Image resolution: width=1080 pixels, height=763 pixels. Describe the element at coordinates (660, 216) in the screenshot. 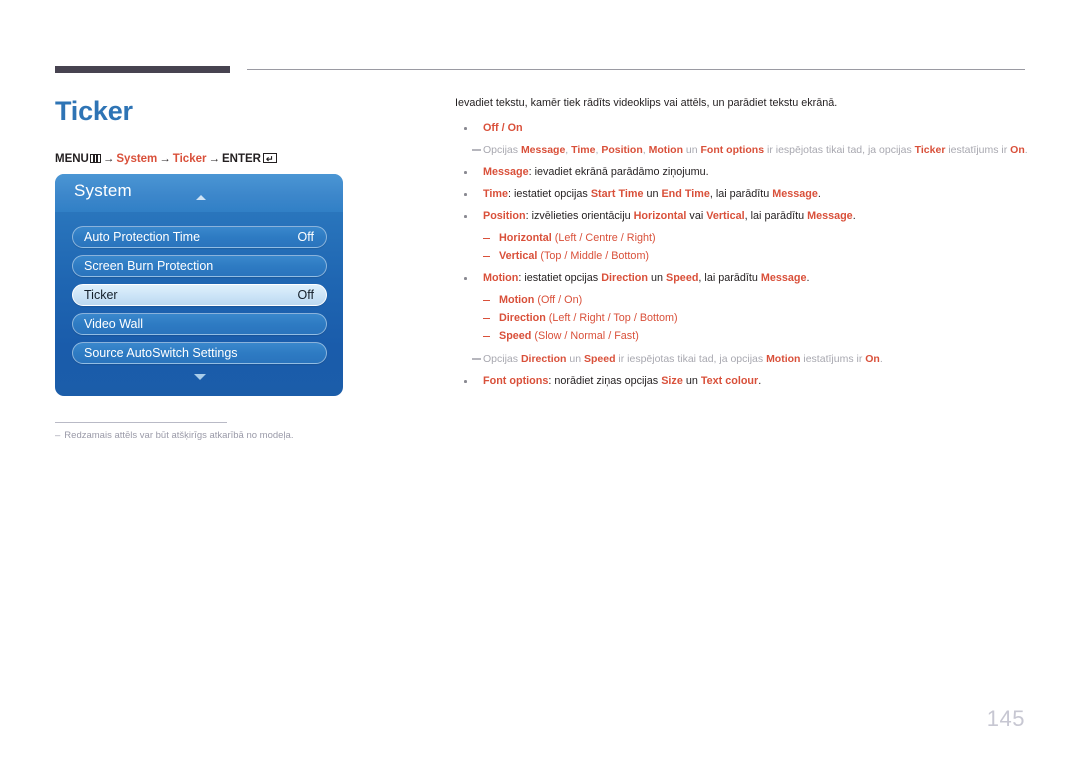

I see `bullet-position-horizontal: Horizontal` at that location.